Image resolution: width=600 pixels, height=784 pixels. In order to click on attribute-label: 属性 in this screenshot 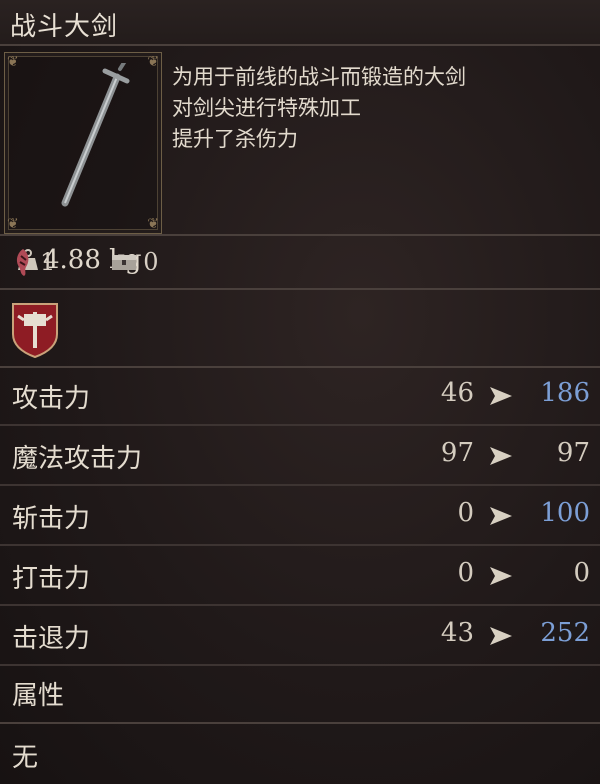, I will do `click(38, 696)`.